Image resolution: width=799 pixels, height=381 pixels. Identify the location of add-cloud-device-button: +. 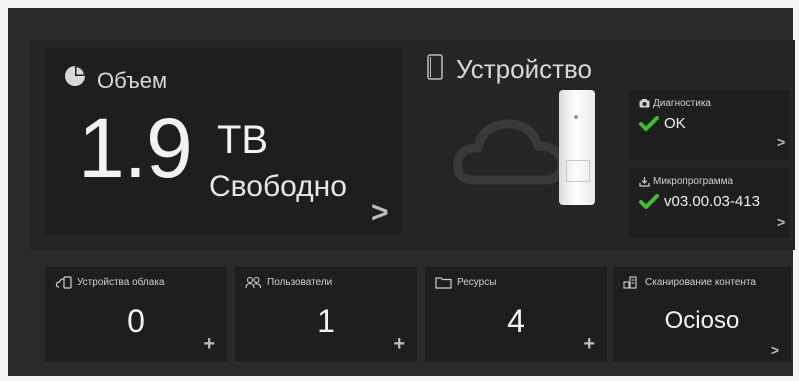
(209, 344).